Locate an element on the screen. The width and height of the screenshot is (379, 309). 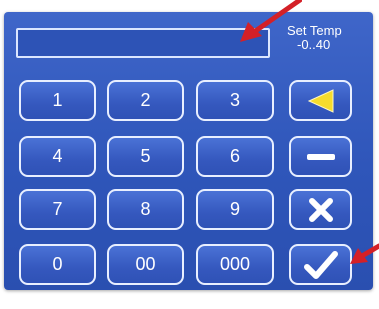
key-6-label: 6 is located at coordinates (234, 156).